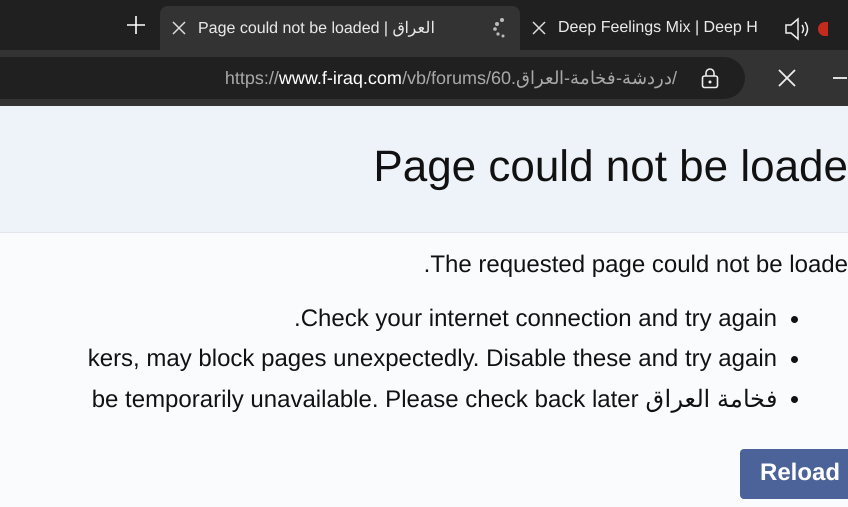 The image size is (848, 507). What do you see at coordinates (434, 399) in the screenshot?
I see `suggestion-text: فخامة العراق be temporarily unavailable. Please check back later` at bounding box center [434, 399].